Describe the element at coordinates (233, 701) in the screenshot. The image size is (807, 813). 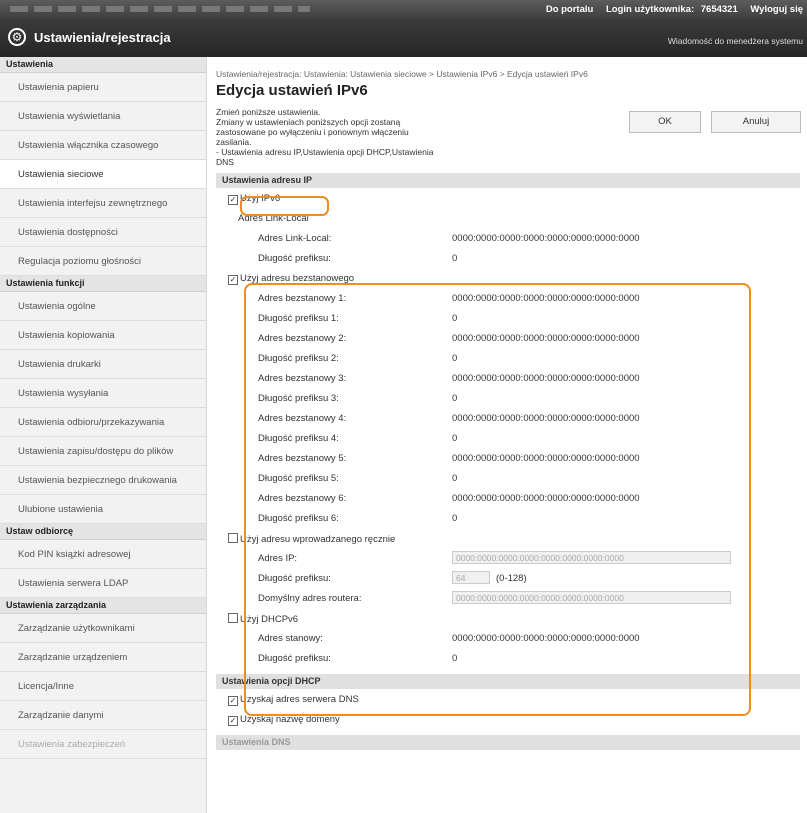
I see `get-dns-server-checkbox: ✓` at that location.